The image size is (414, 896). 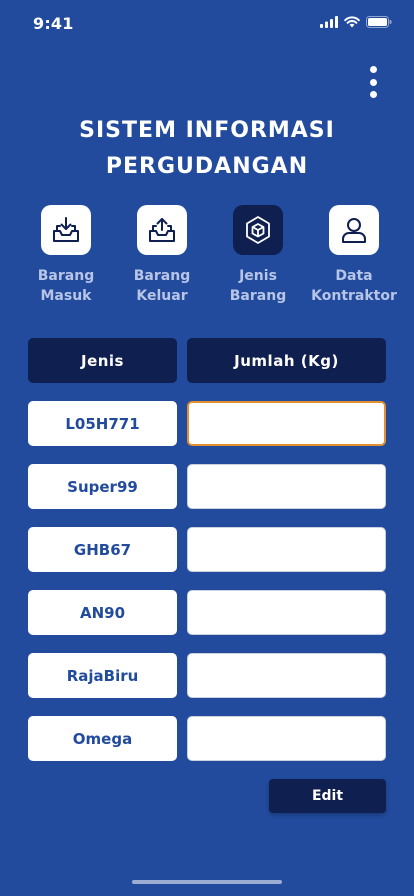 I want to click on status-icons, so click(x=356, y=22).